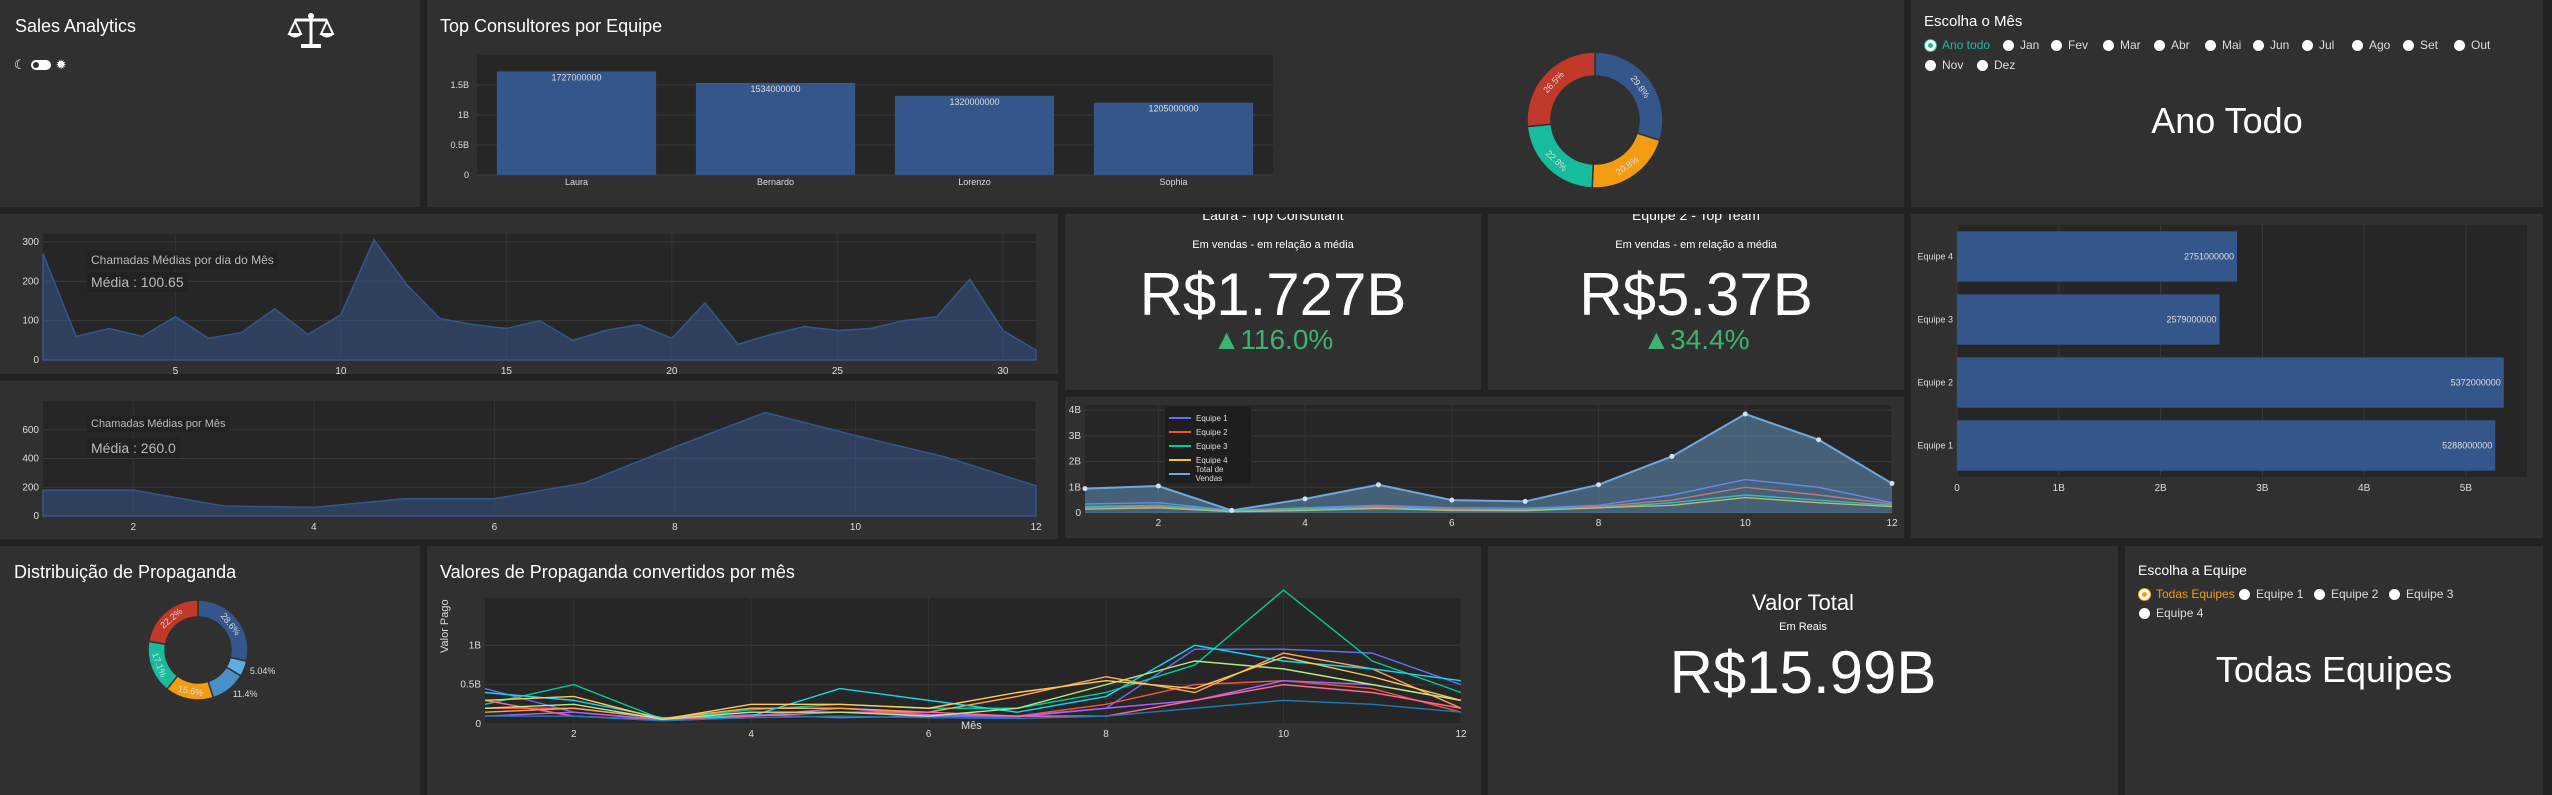 This screenshot has width=2552, height=795. What do you see at coordinates (973, 690) in the screenshot?
I see `series-line` at bounding box center [973, 690].